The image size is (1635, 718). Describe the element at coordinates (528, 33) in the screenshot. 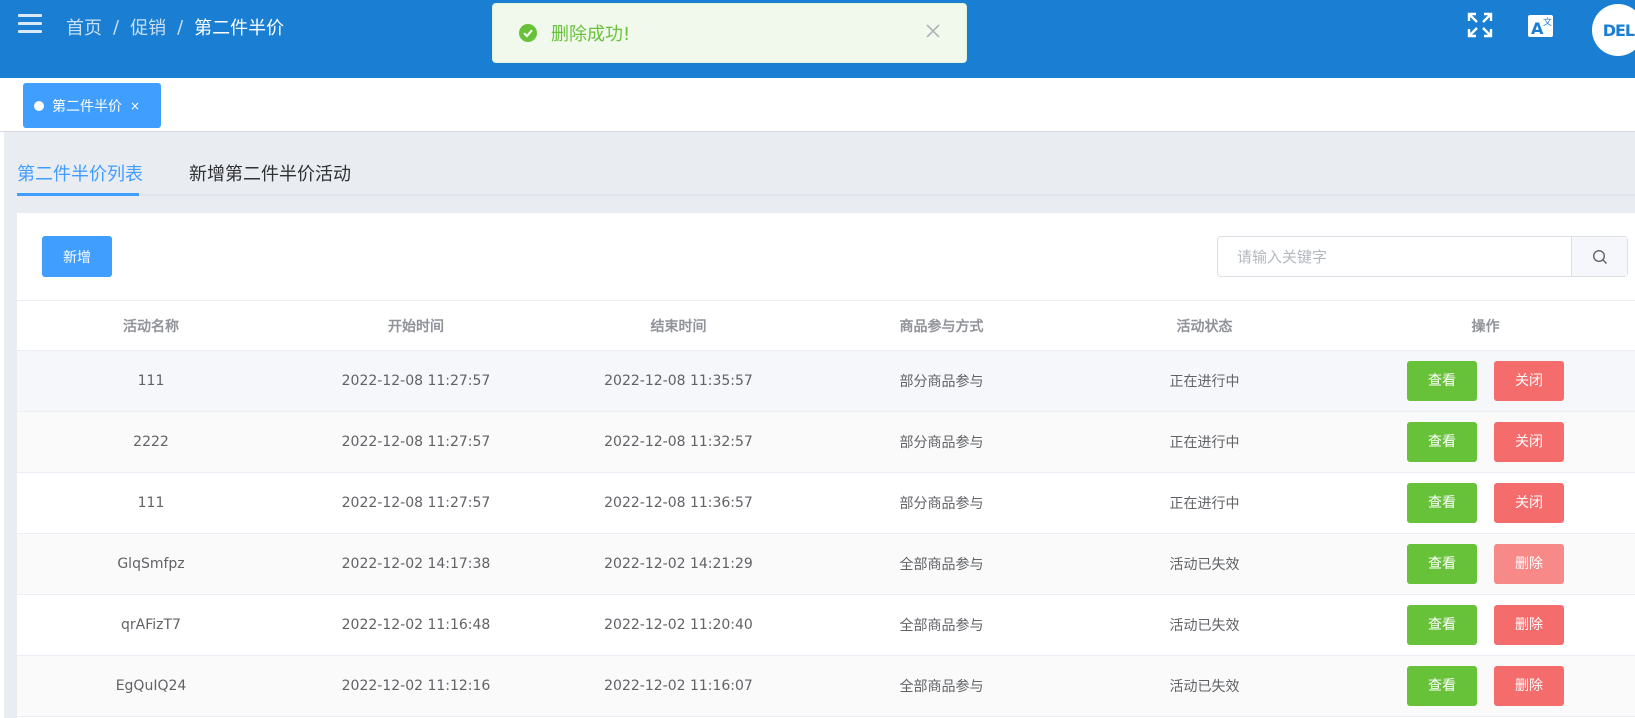

I see `check-circle-icon` at that location.